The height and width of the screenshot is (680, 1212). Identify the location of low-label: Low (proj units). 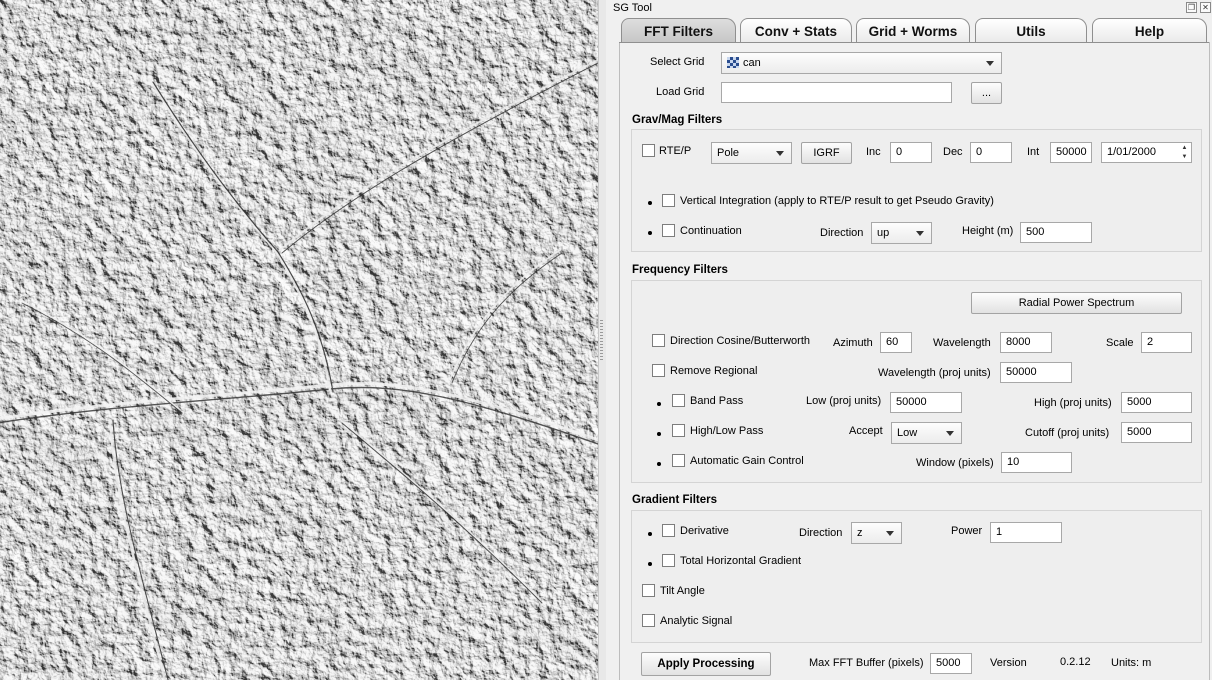
(844, 401).